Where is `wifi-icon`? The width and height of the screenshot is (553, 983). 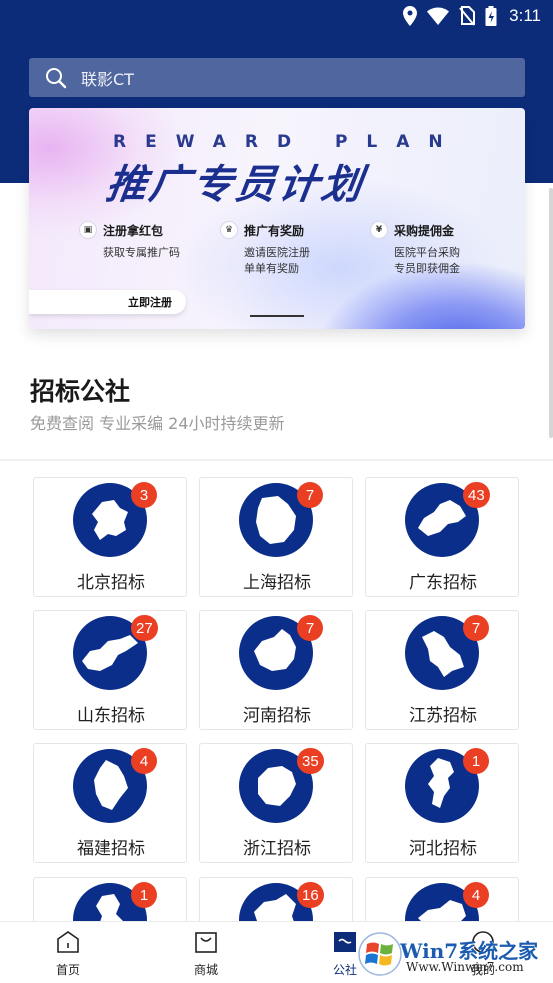 wifi-icon is located at coordinates (438, 16).